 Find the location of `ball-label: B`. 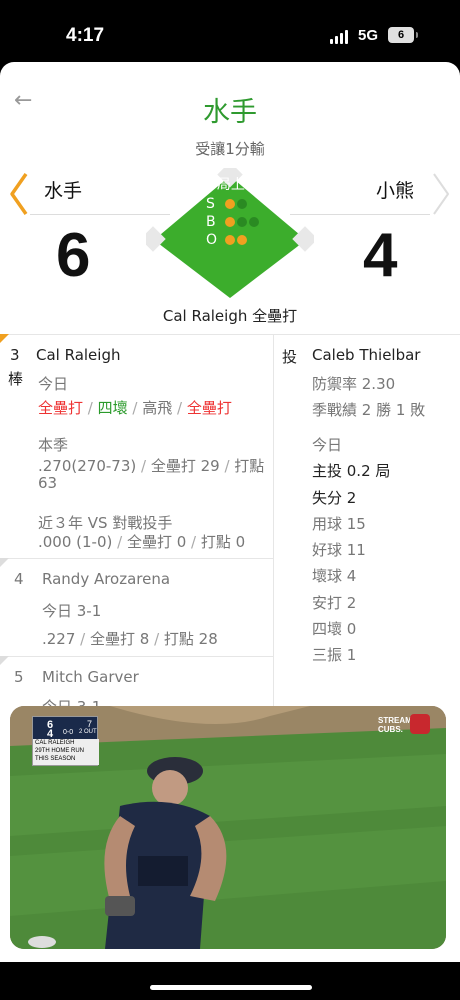

ball-label: B is located at coordinates (211, 222).